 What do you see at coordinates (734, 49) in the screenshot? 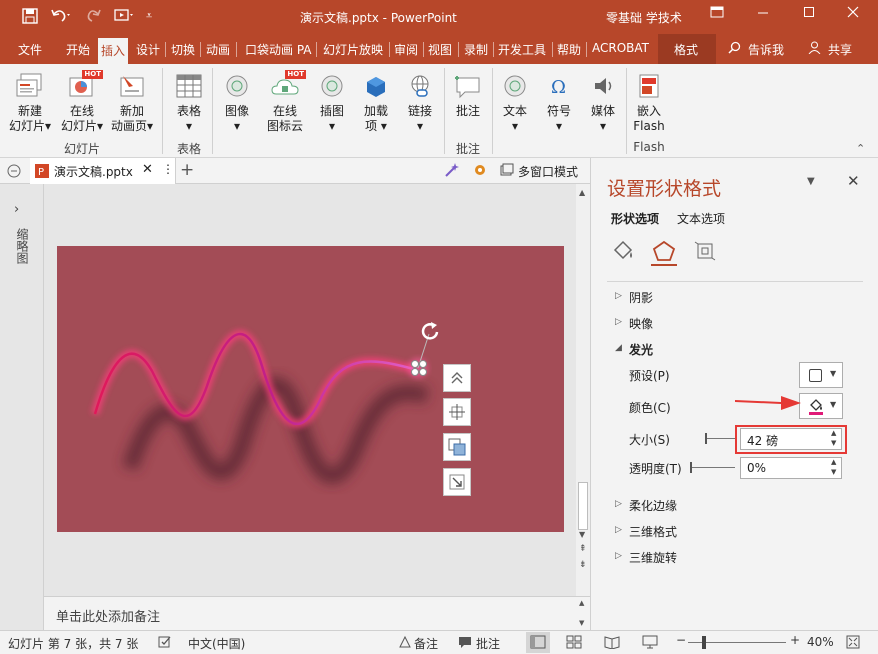
I see `search-icon` at bounding box center [734, 49].